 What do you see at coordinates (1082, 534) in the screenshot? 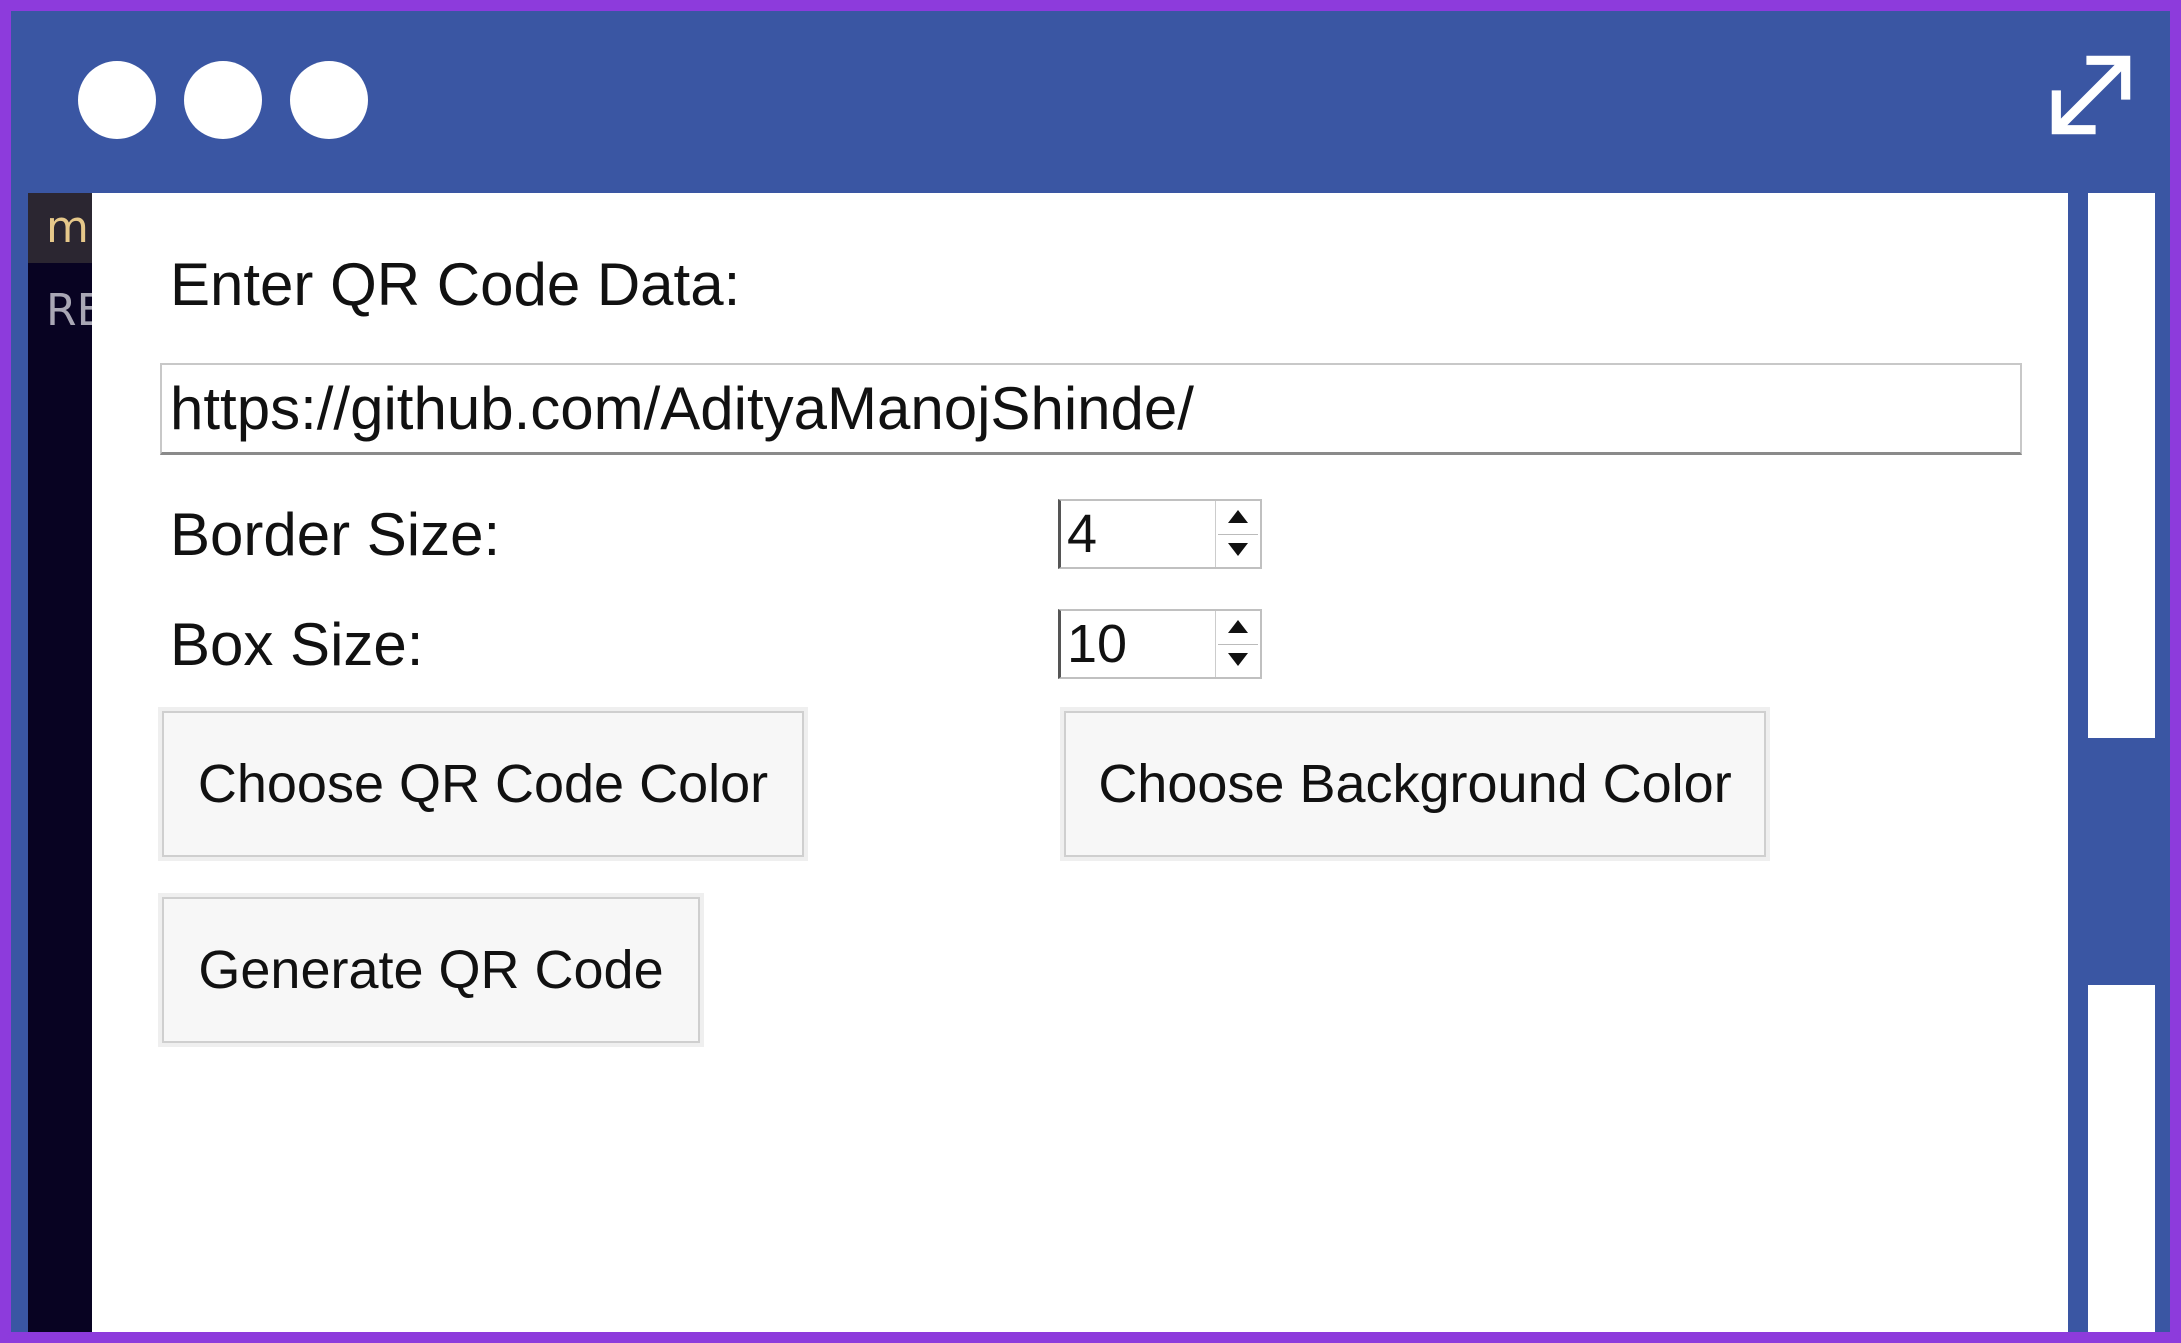
I see `border-size-value: 4` at bounding box center [1082, 534].